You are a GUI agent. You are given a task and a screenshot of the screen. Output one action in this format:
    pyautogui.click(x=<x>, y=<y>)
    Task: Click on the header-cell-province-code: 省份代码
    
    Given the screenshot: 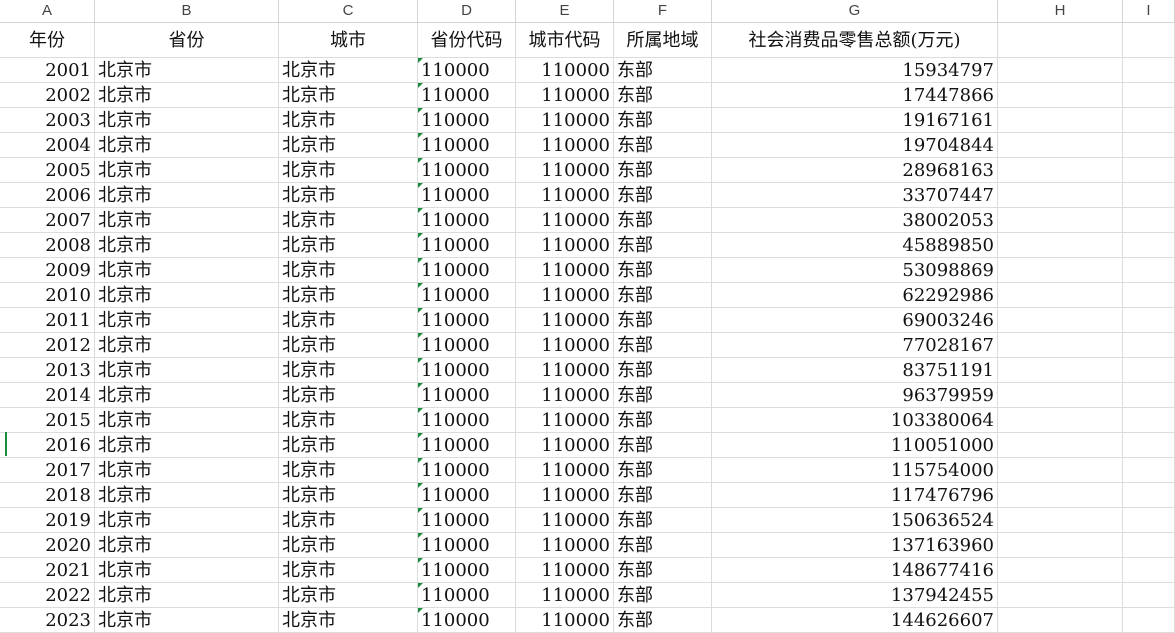 What is the action you would take?
    pyautogui.click(x=467, y=40)
    